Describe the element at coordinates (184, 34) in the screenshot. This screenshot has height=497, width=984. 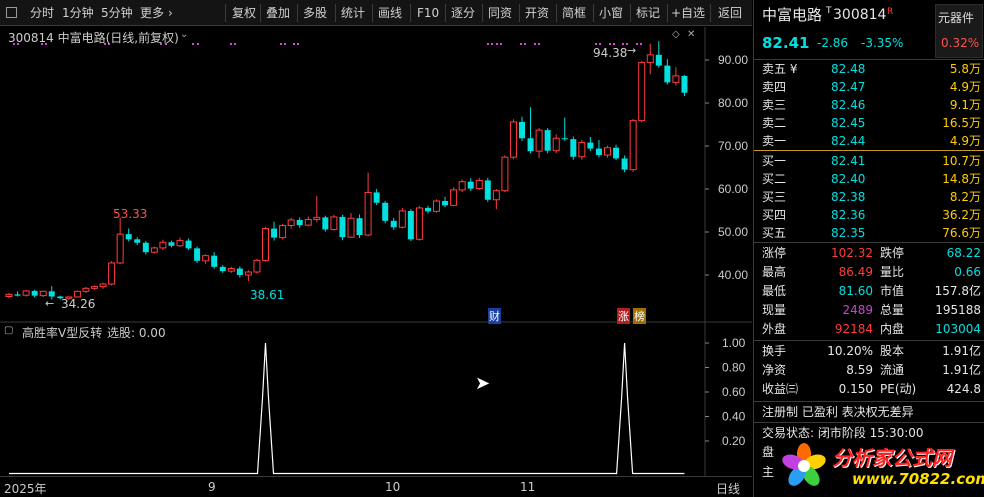
I see `chevron-down-icon: ⌄` at that location.